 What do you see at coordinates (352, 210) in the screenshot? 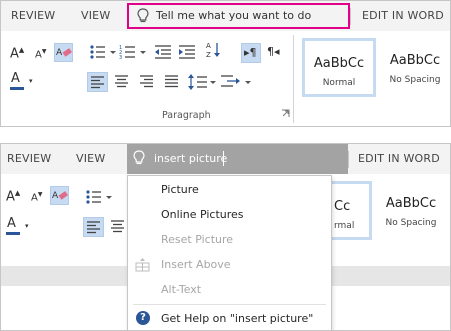
I see `style-normal: Cc rmal` at bounding box center [352, 210].